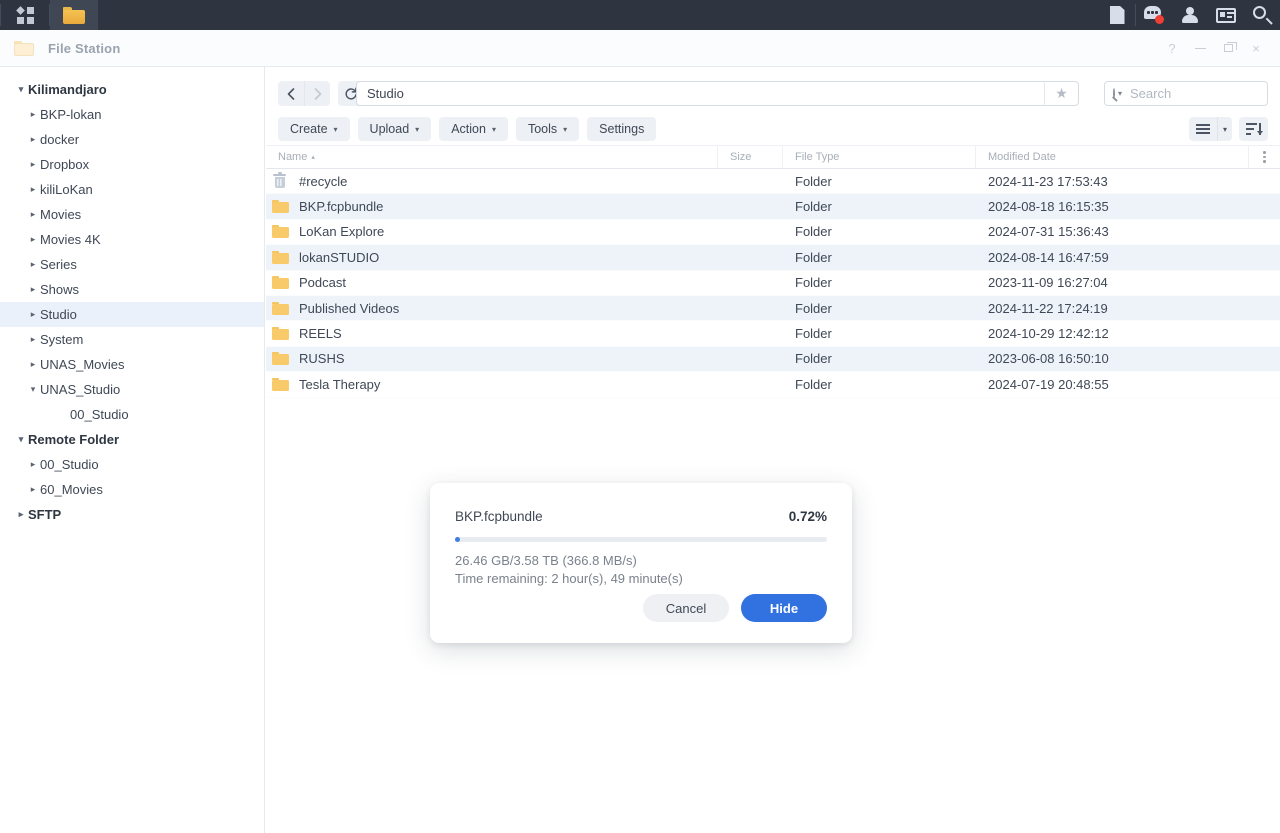 This screenshot has width=1280, height=833. Describe the element at coordinates (132, 214) in the screenshot. I see `sidebar-item-movies: ▸ Movies` at that location.